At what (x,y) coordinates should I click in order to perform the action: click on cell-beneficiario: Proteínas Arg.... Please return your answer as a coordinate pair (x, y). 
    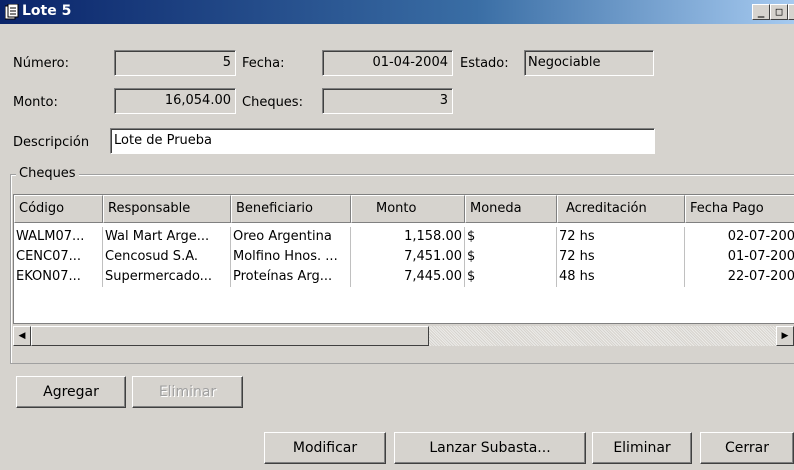
    Looking at the image, I should click on (291, 277).